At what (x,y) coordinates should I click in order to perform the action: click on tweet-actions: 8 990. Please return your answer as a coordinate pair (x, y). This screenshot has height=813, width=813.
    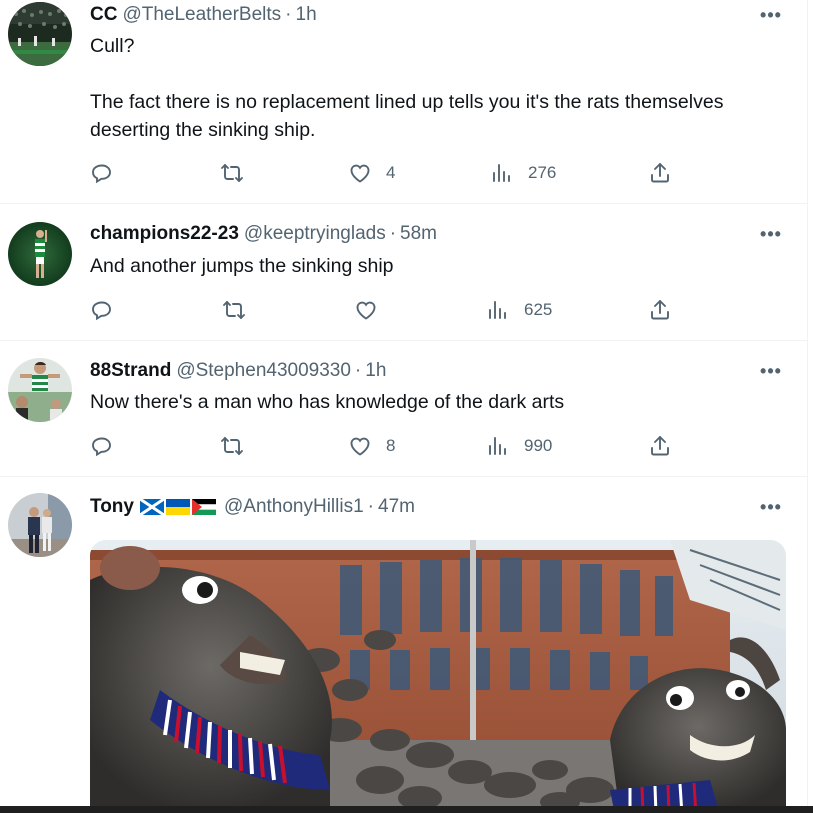
    Looking at the image, I should click on (390, 446).